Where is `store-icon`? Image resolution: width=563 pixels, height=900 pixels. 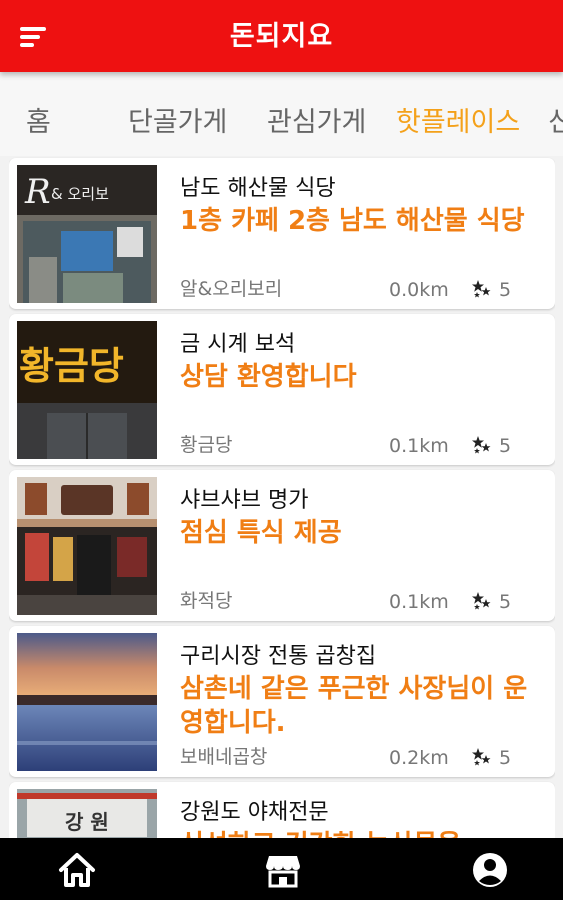 store-icon is located at coordinates (283, 870).